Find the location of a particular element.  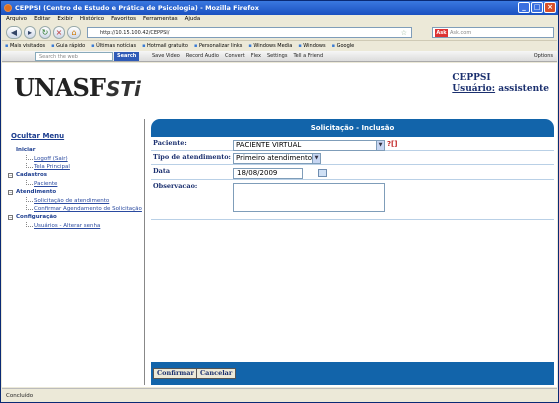

bookmark-item: Google is located at coordinates (343, 46).